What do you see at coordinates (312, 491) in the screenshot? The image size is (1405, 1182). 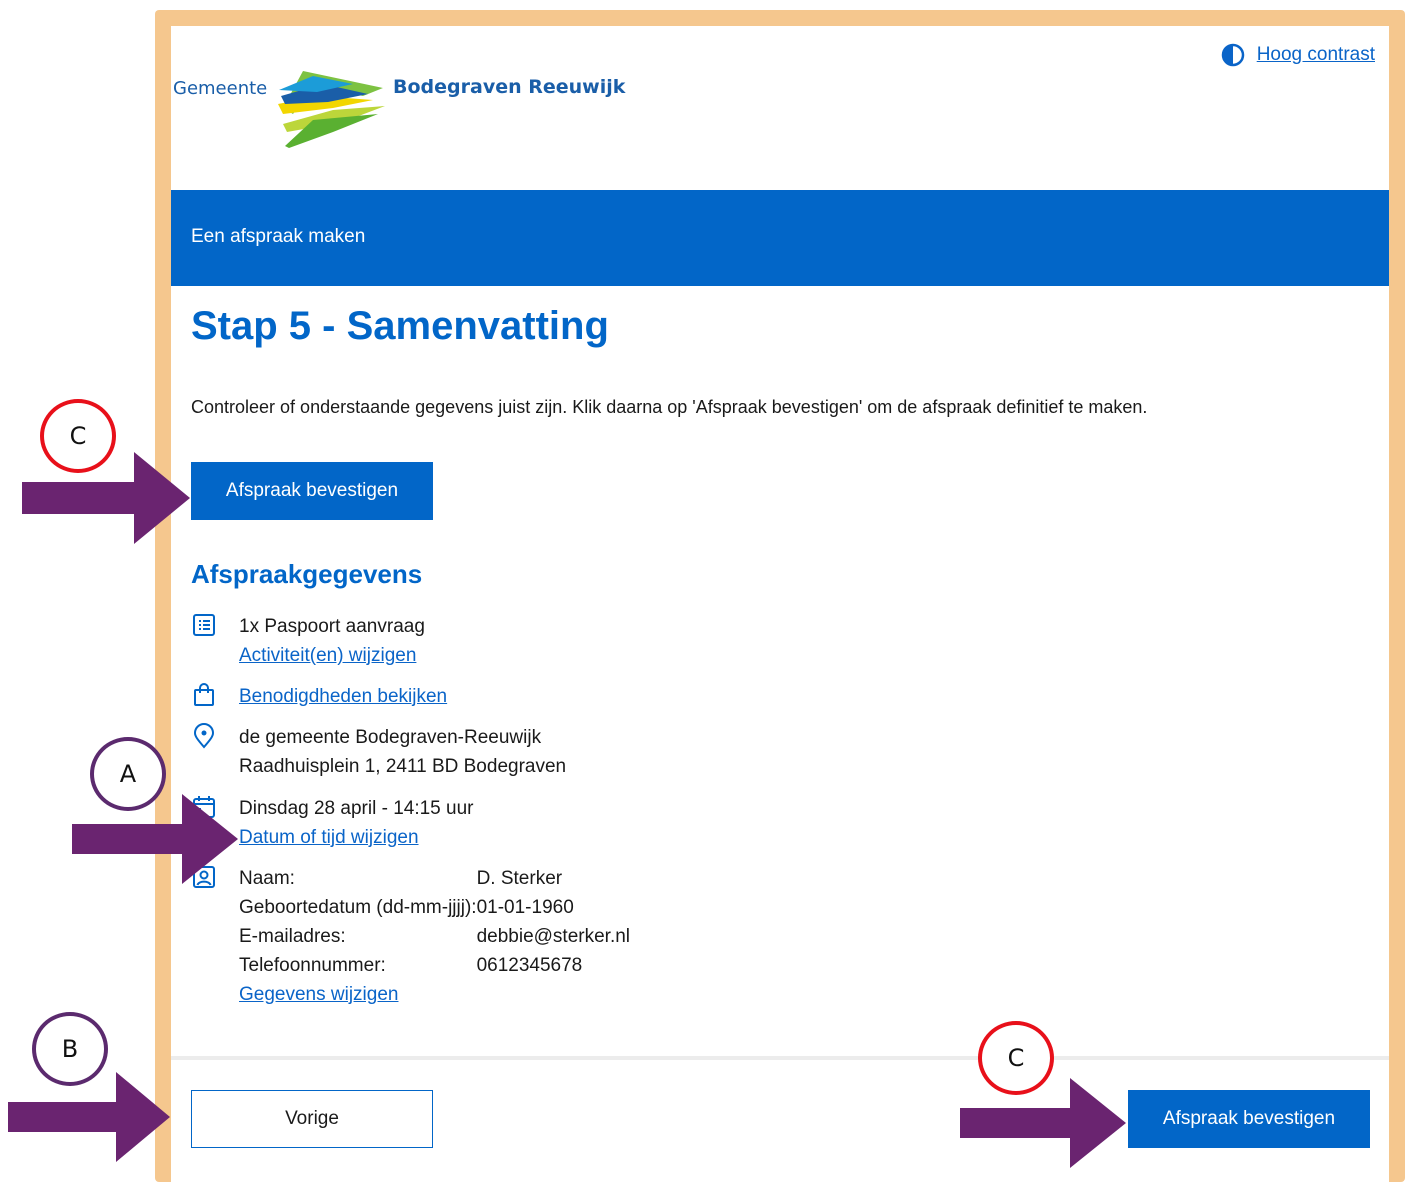 I see `confirm-appointment-button-top: Afspraak bevestigen` at bounding box center [312, 491].